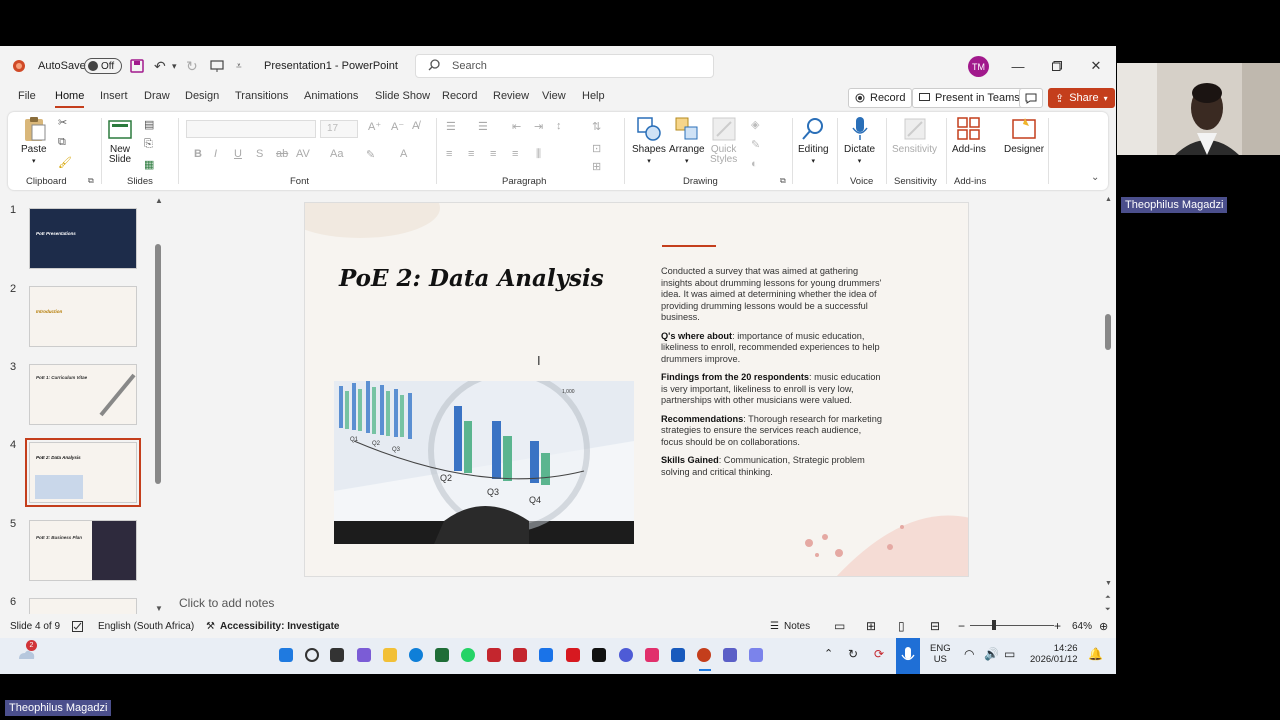  What do you see at coordinates (935, 626) in the screenshot?
I see `slideshow-view-icon: ⊟` at bounding box center [935, 626].